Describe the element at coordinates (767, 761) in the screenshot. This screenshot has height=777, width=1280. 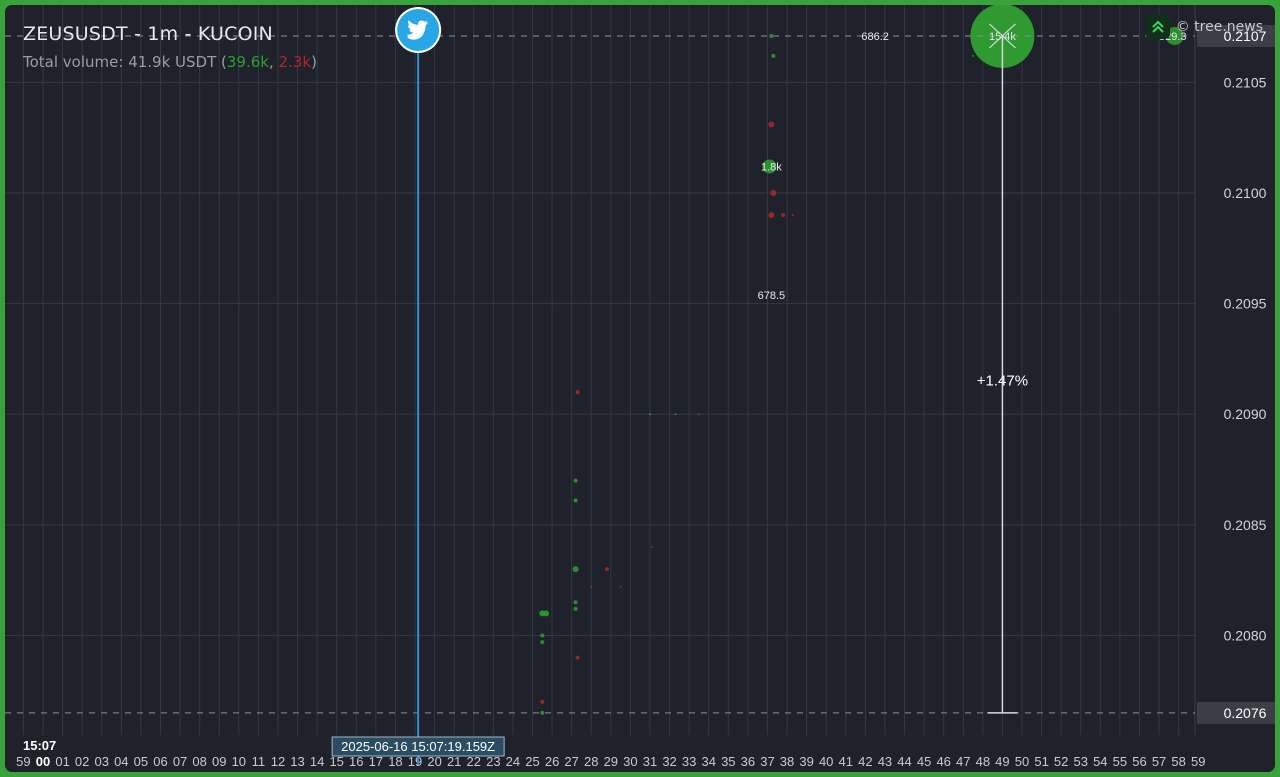
I see `x-tick-label: 37` at that location.